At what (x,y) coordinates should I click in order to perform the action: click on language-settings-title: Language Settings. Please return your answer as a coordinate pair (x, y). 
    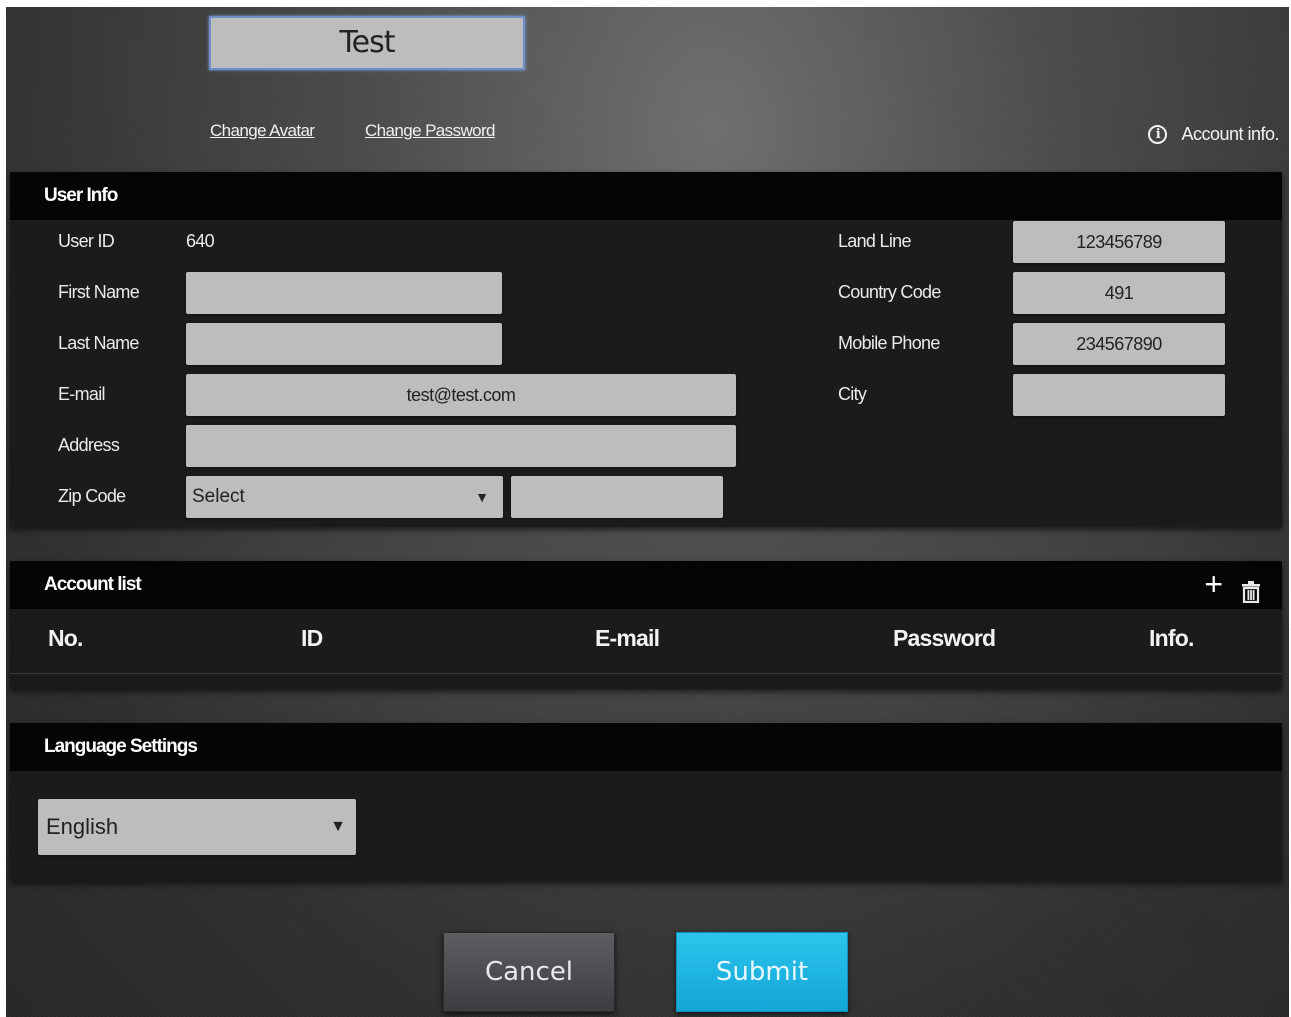
    Looking at the image, I should click on (646, 747).